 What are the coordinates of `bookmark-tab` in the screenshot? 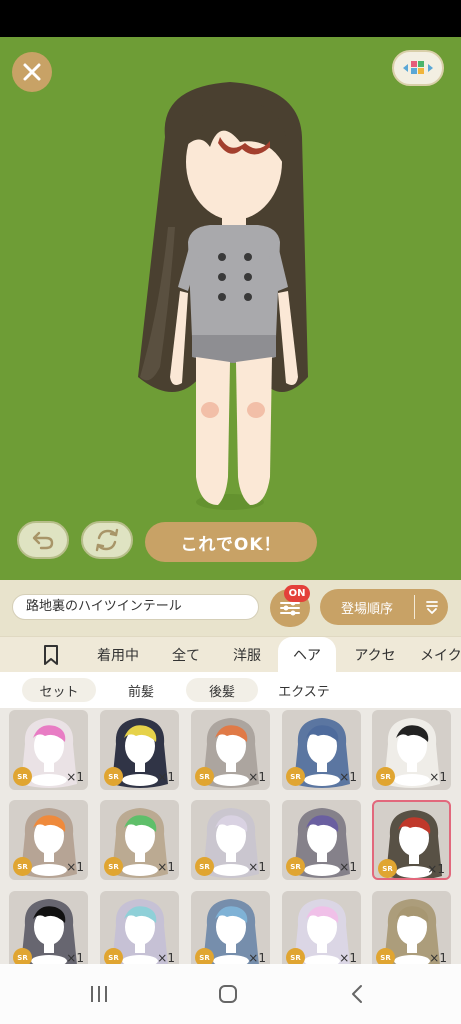 It's located at (51, 655).